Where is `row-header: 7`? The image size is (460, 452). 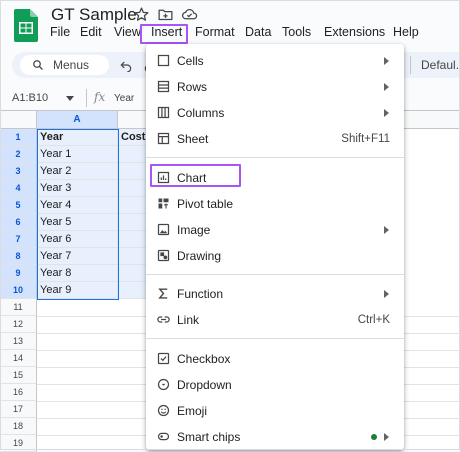 row-header: 7 is located at coordinates (18, 239).